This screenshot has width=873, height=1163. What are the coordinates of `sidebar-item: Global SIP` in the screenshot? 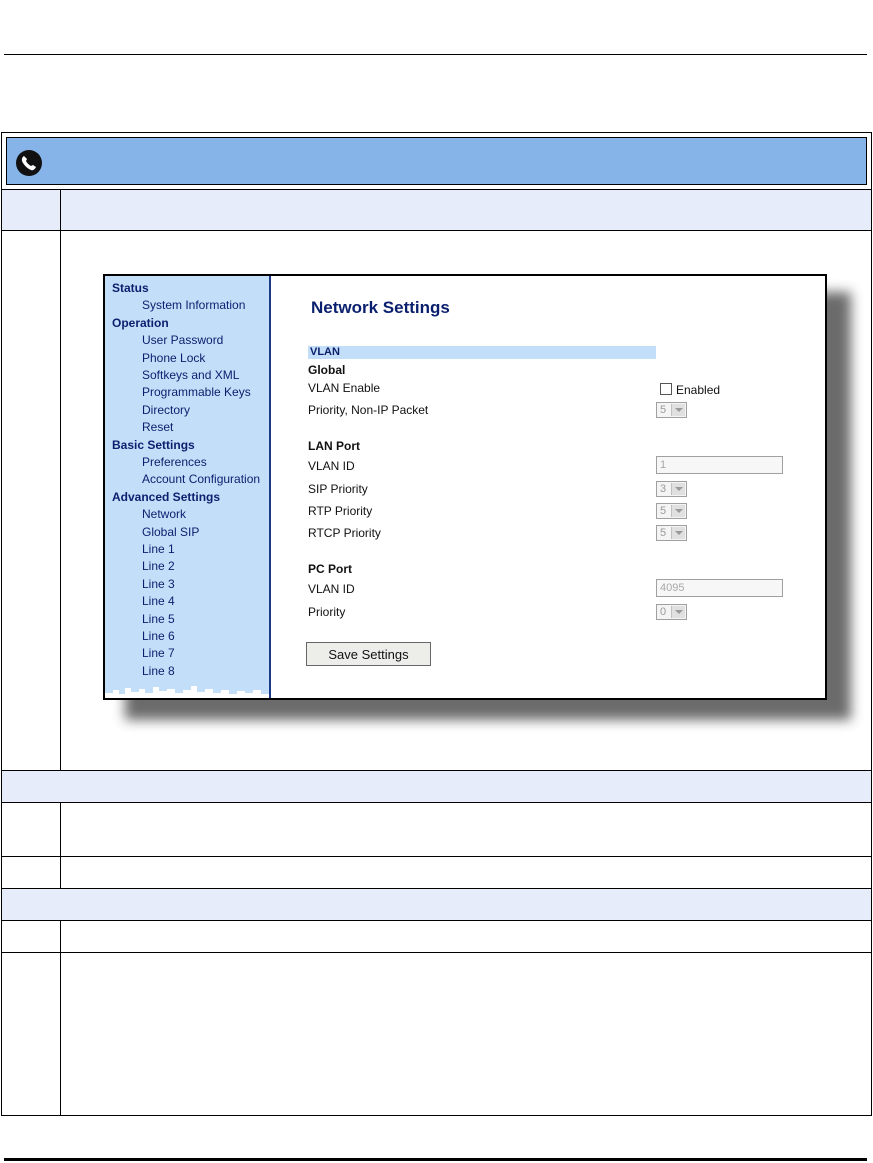 It's located at (170, 532).